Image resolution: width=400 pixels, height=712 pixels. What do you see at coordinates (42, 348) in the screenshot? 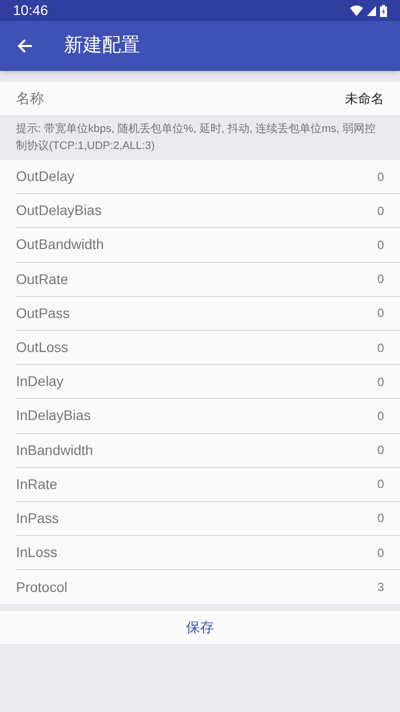
I see `param-label: OutLoss` at bounding box center [42, 348].